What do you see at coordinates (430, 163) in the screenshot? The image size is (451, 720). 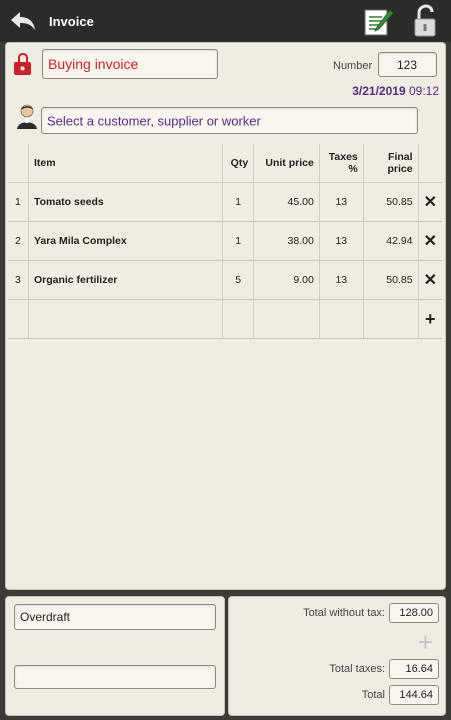 I see `header-actions` at bounding box center [430, 163].